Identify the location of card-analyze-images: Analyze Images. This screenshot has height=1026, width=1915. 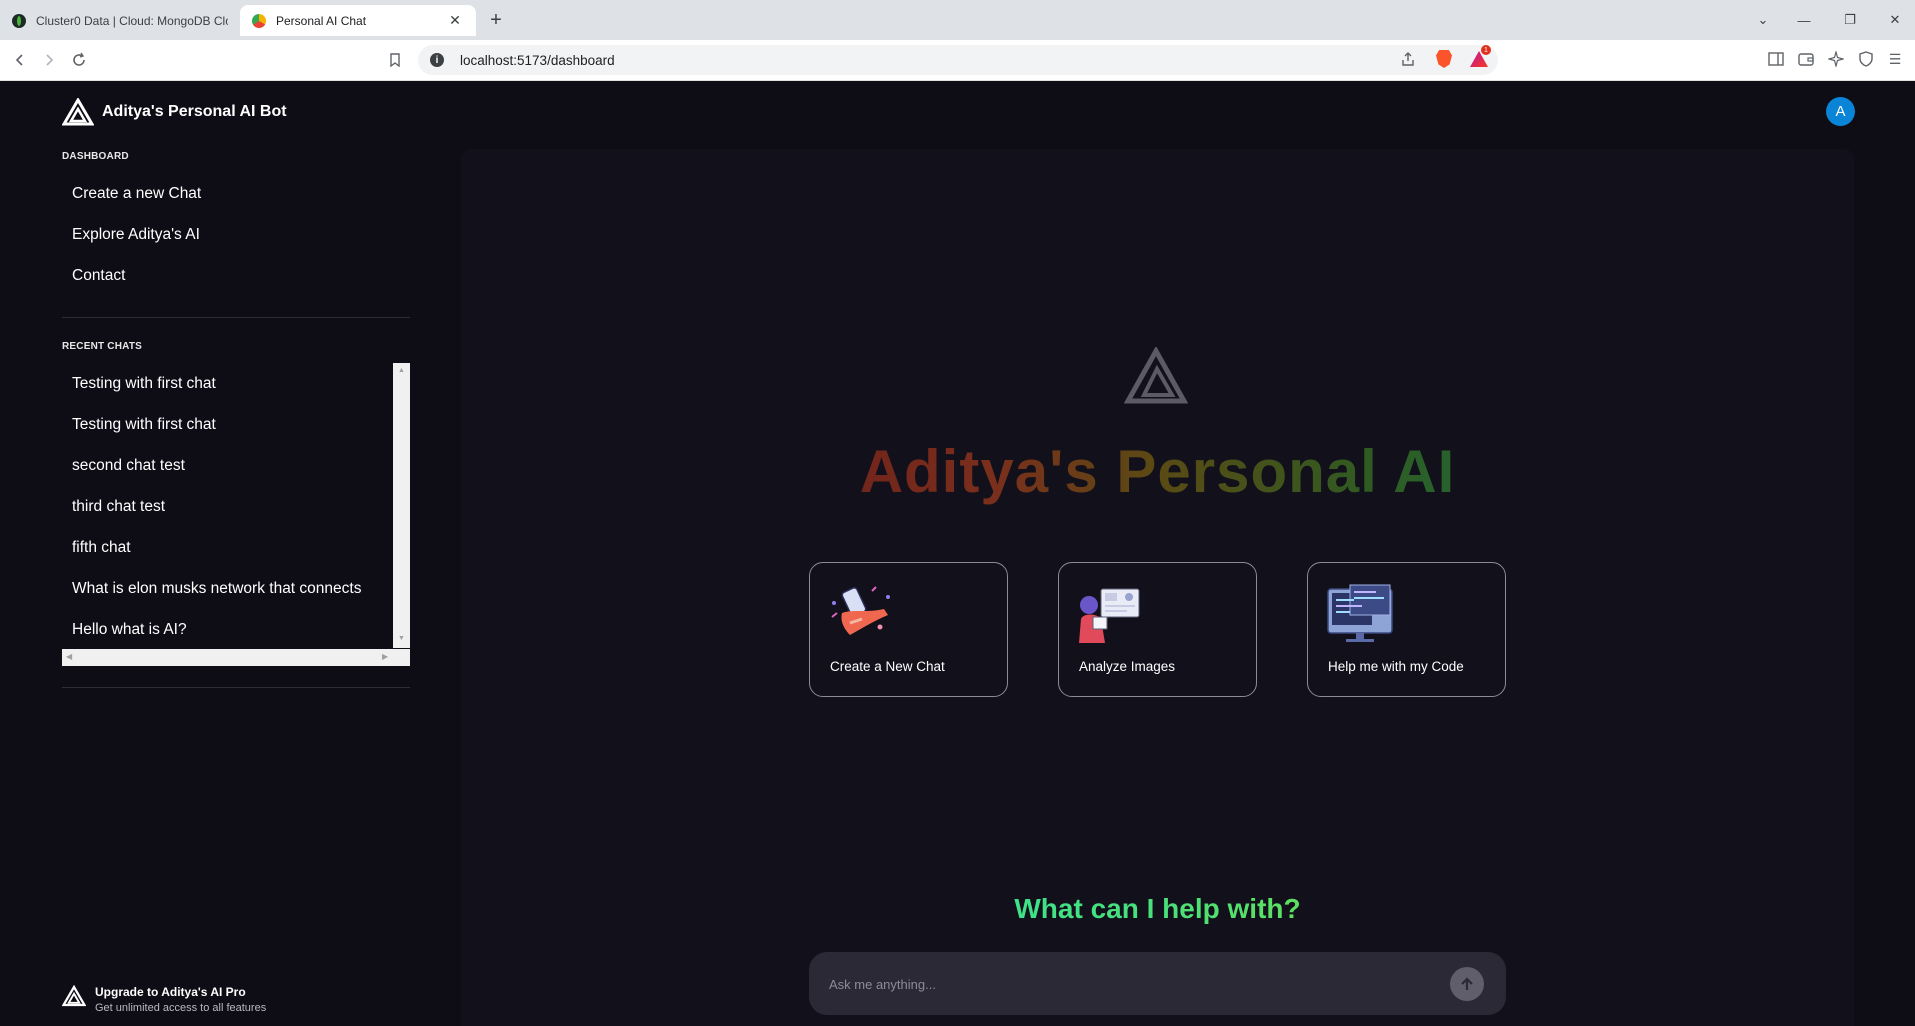
(1157, 629).